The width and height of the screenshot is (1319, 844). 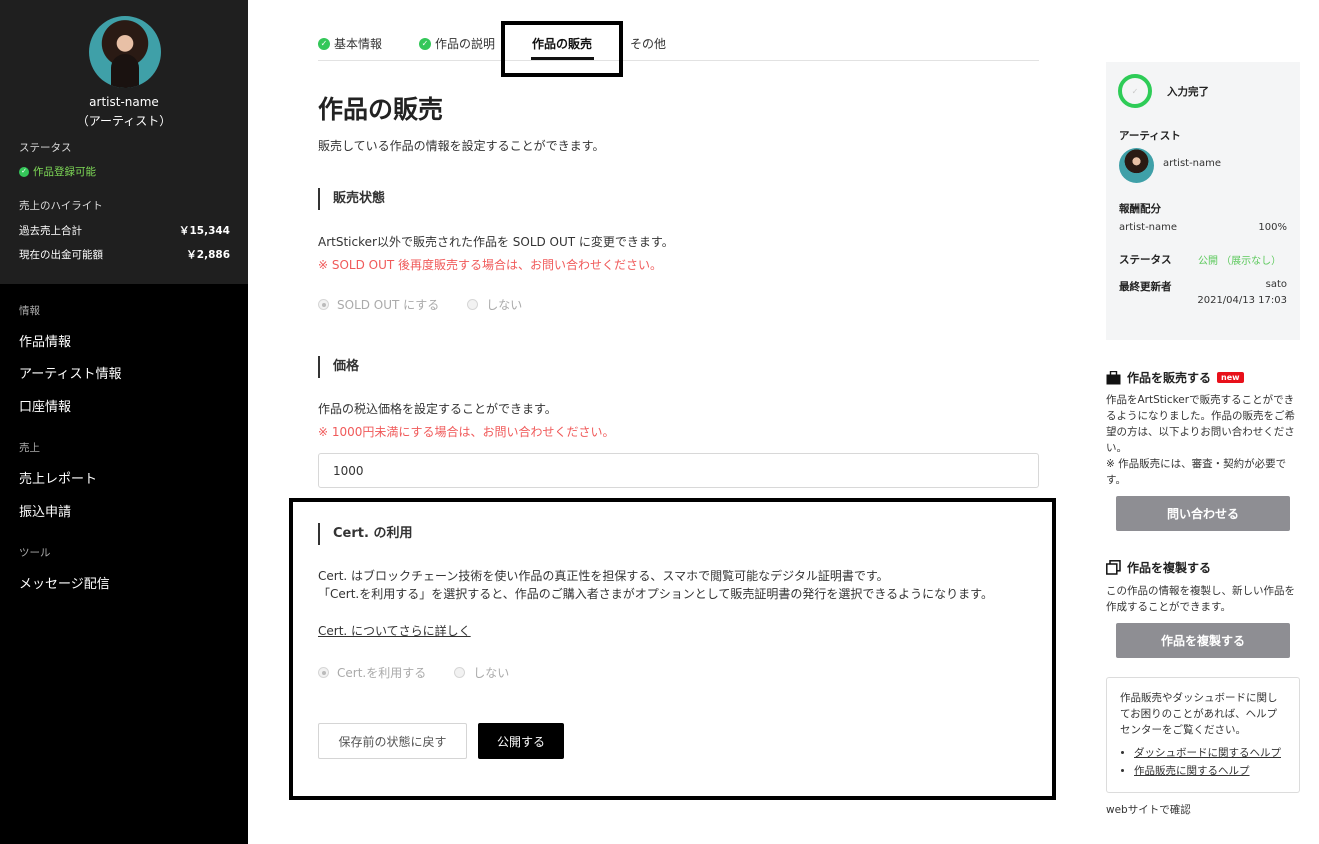 I want to click on highlight-label: 売上のハイライト, so click(x=61, y=206).